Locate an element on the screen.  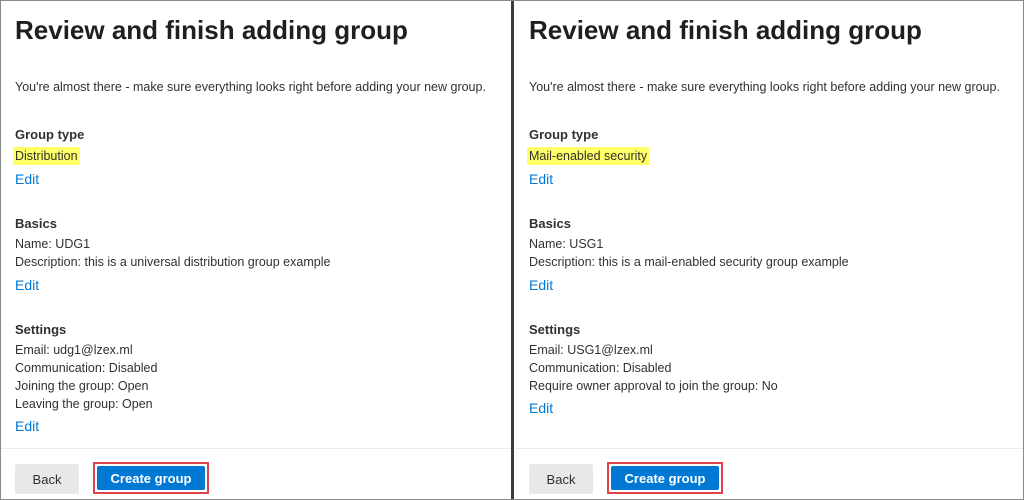
settings-email: Email: udg1@lzex.ml is located at coordinates (74, 350).